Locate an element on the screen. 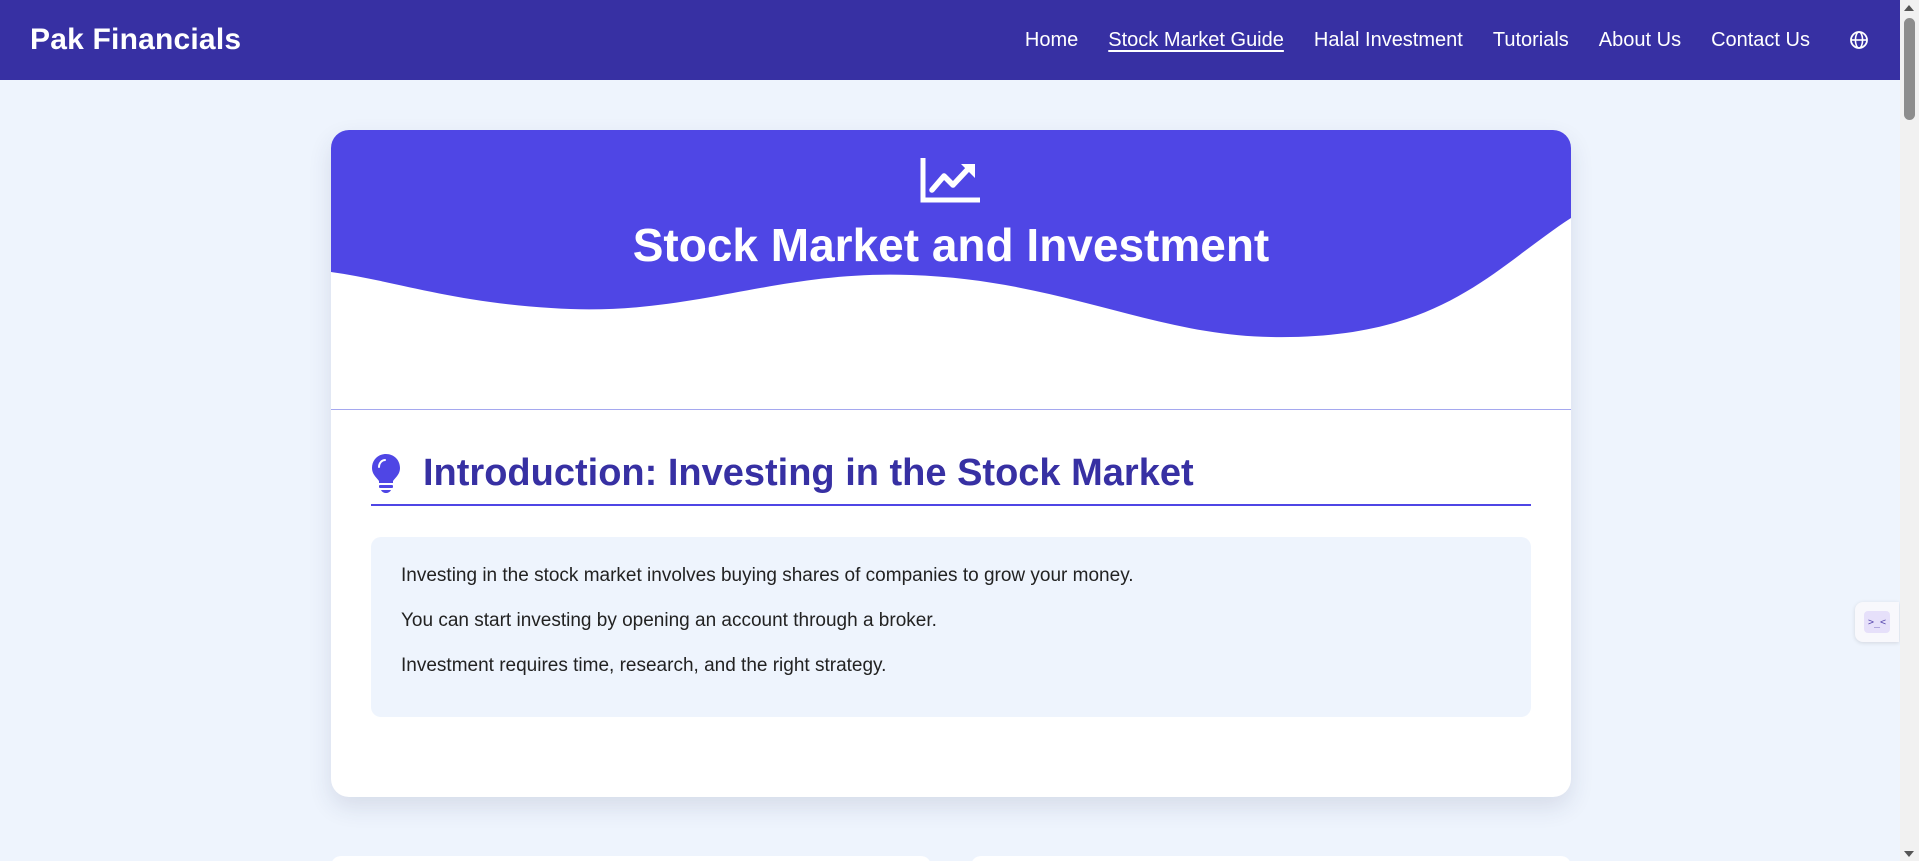 The image size is (1919, 861). nav-about-us: About Us is located at coordinates (1640, 40).